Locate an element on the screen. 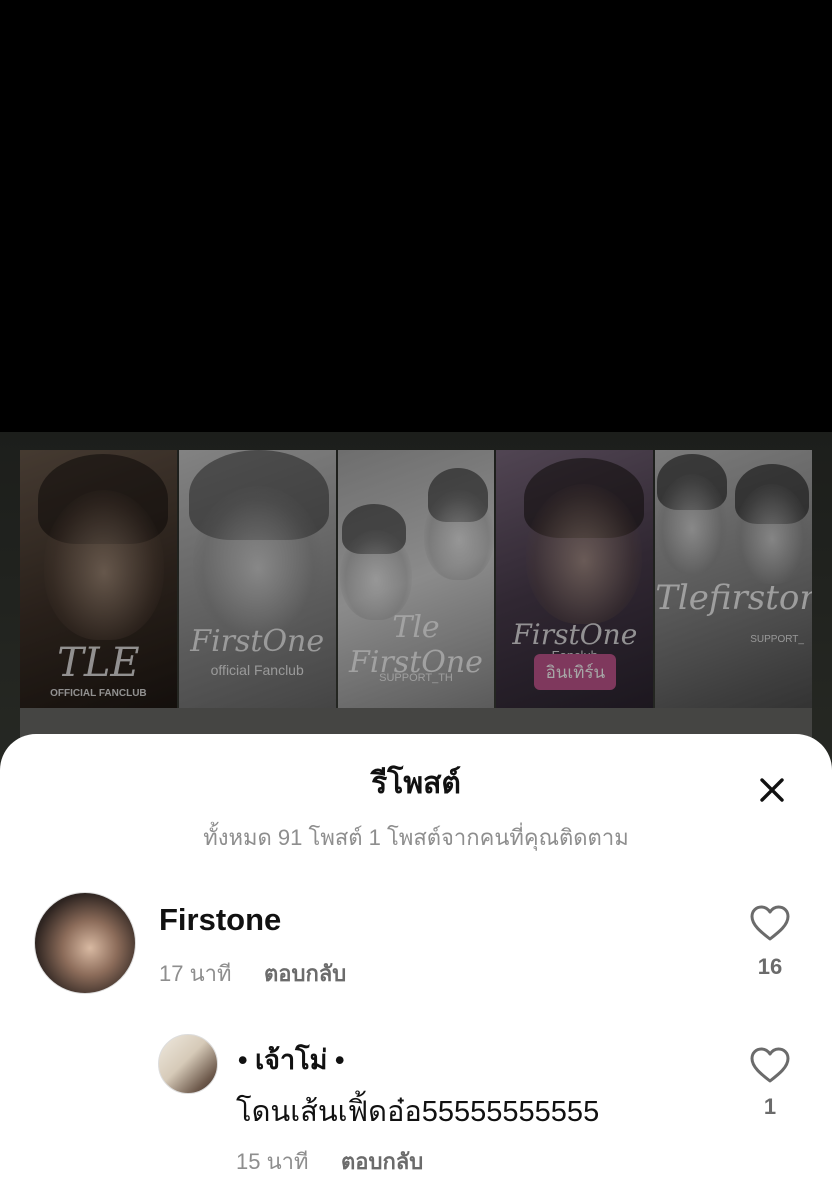 This screenshot has width=832, height=1200. close-button is located at coordinates (772, 790).